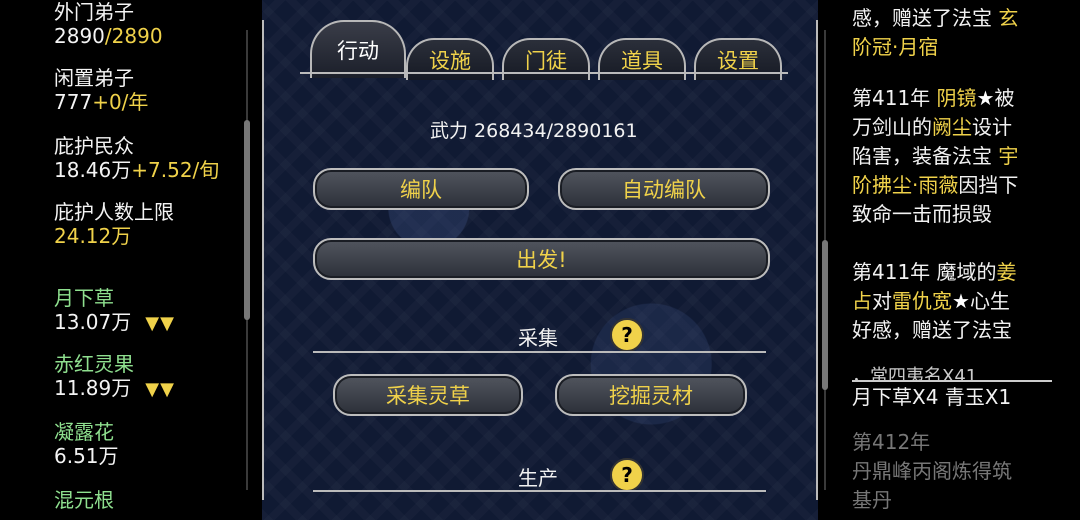  I want to click on resource-amount: 13.07万, so click(93, 322).